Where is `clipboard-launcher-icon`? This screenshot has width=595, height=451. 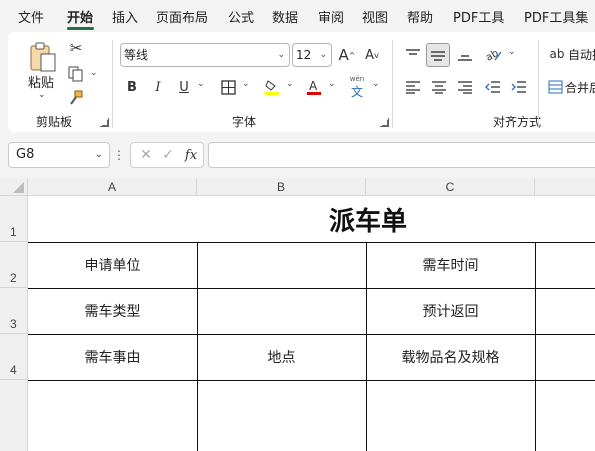
clipboard-launcher-icon is located at coordinates (104, 122).